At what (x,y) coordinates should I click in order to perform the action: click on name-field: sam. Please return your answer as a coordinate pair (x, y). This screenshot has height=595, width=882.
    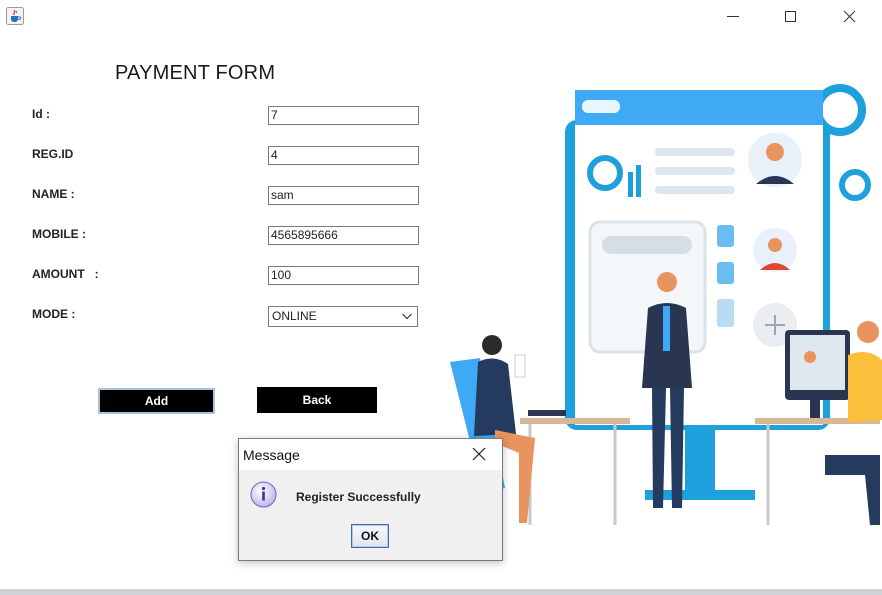
    Looking at the image, I should click on (343, 195).